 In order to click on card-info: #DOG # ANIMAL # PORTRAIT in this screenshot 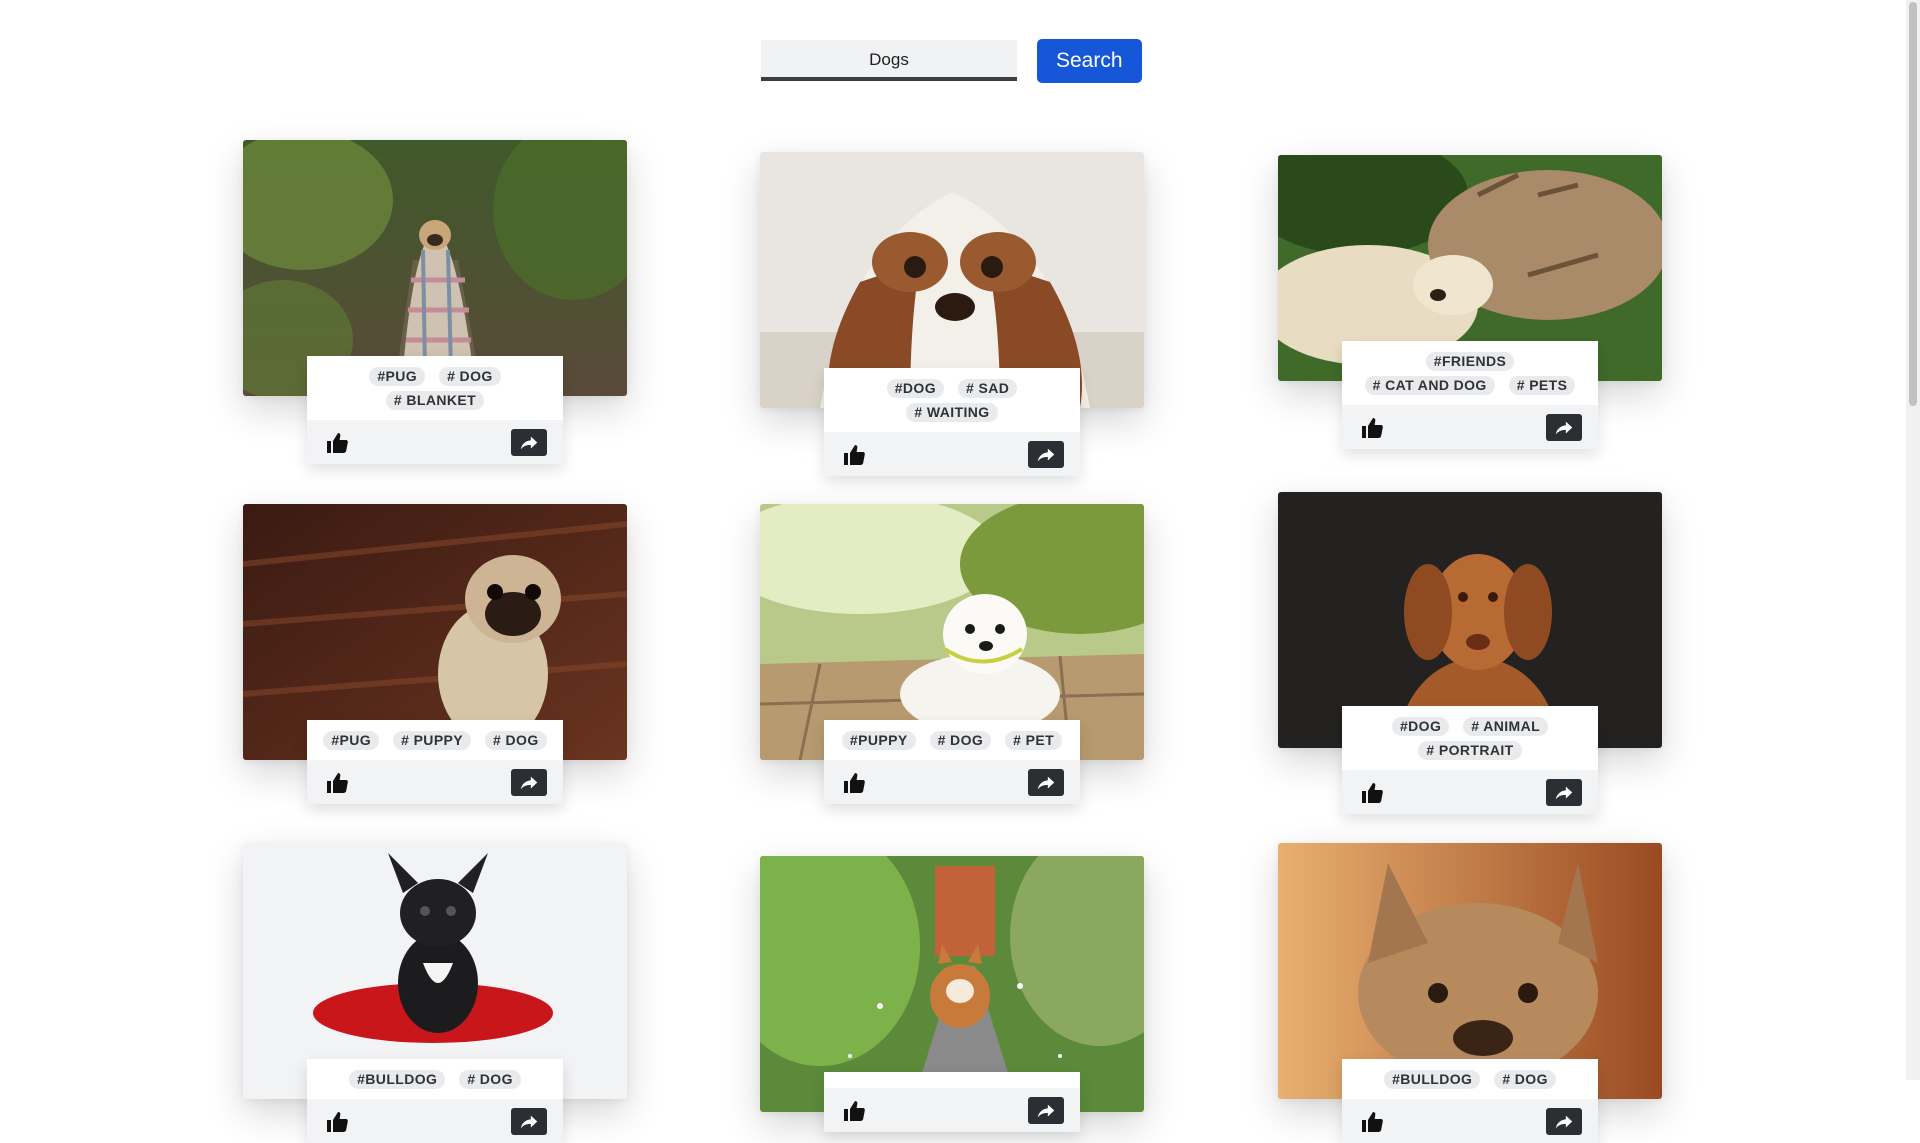, I will do `click(1470, 760)`.